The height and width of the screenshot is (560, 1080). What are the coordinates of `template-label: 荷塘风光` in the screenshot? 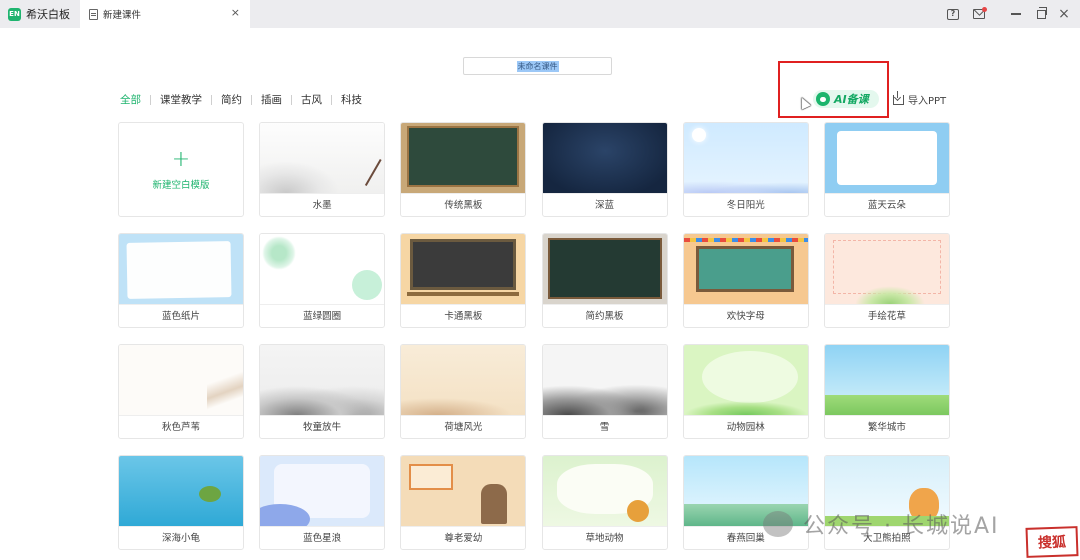 It's located at (463, 426).